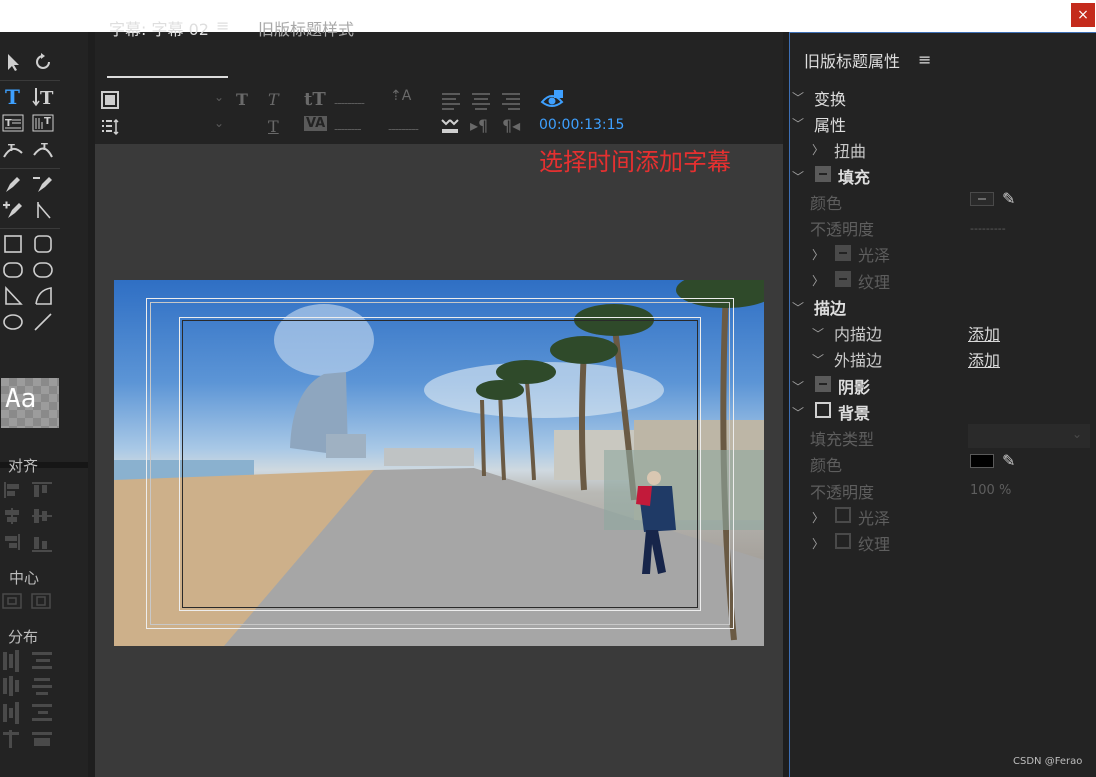 The width and height of the screenshot is (1096, 777). Describe the element at coordinates (830, 124) in the screenshot. I see `section-properties: 属性` at that location.